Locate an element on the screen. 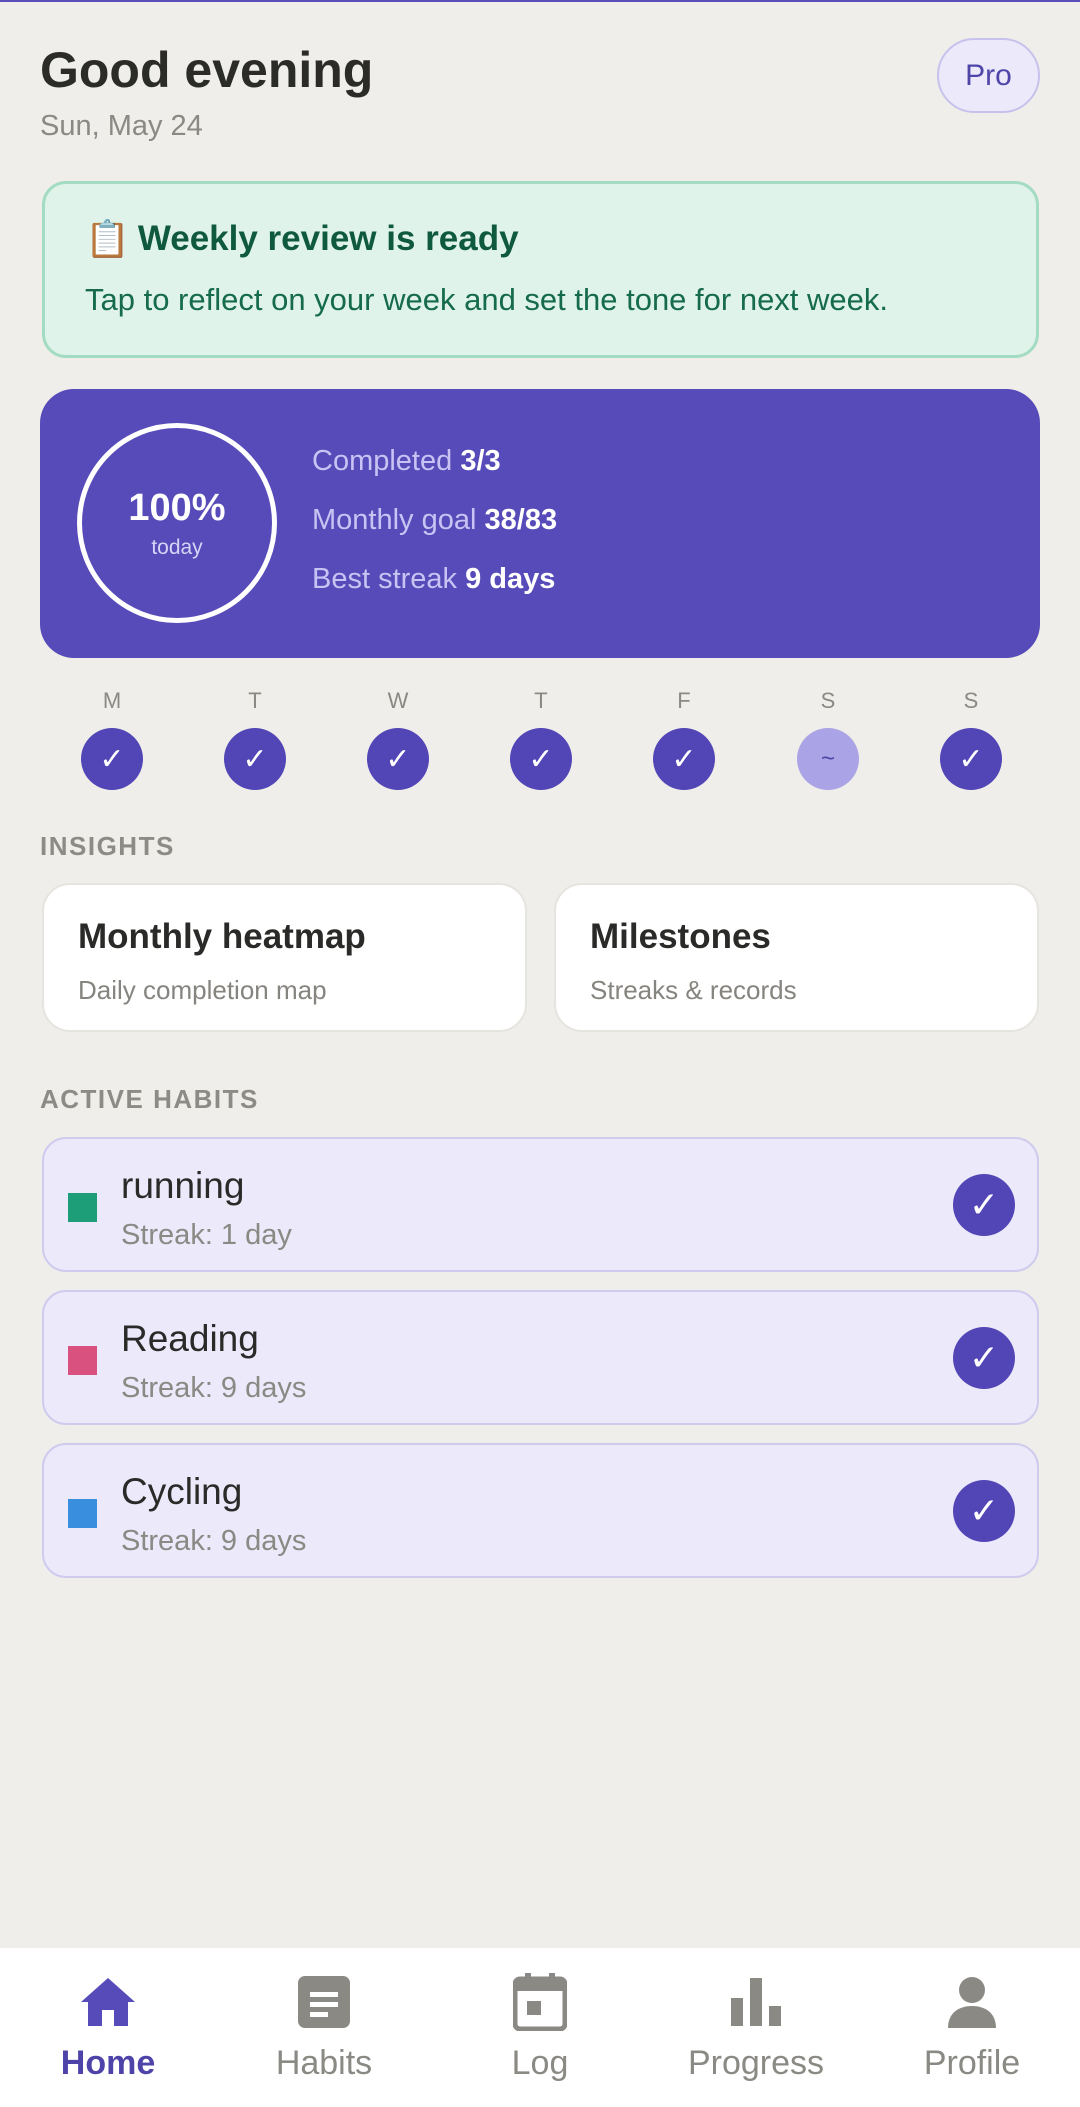 This screenshot has width=1080, height=2107. week-strip: M ✓ T ✓ W ✓ T ✓ F ✓ S ~ S ✓ is located at coordinates (540, 739).